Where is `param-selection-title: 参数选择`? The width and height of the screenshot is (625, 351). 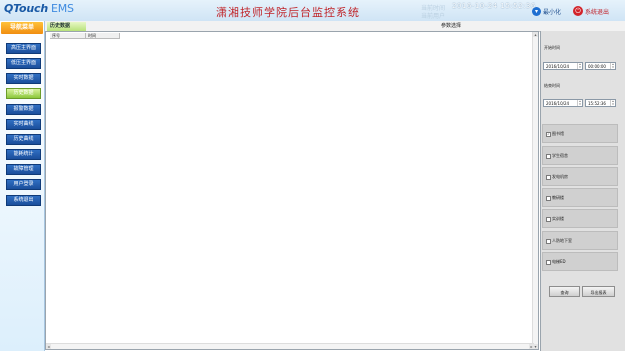
param-selection-title: 参数选择 is located at coordinates (451, 26).